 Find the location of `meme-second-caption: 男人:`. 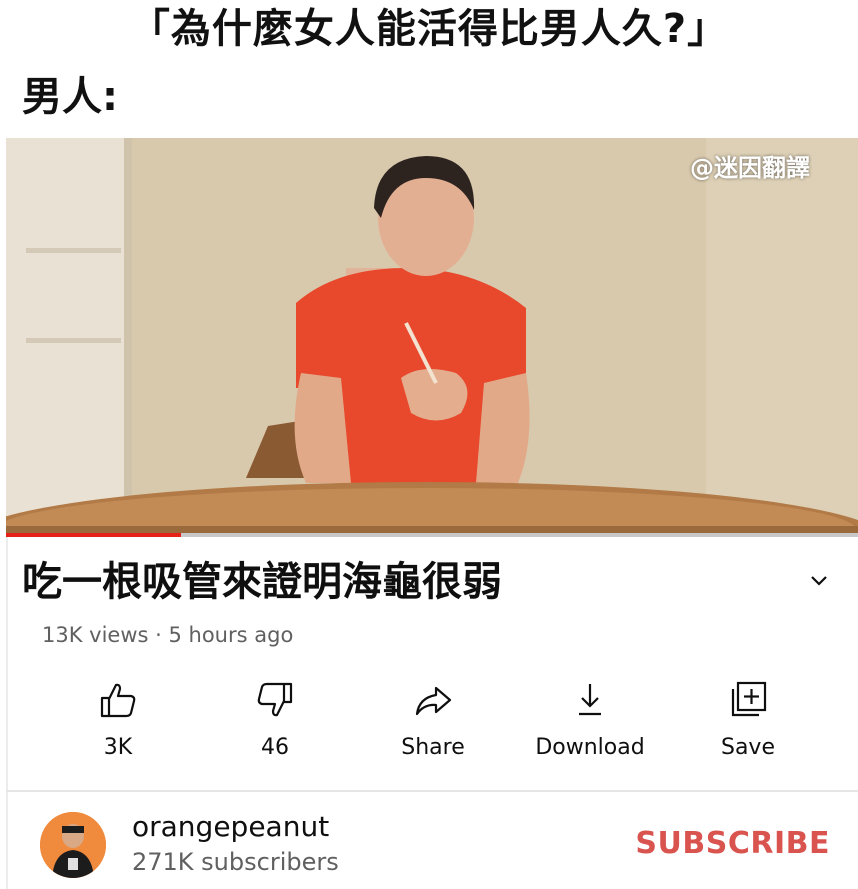

meme-second-caption: 男人: is located at coordinates (70, 97).